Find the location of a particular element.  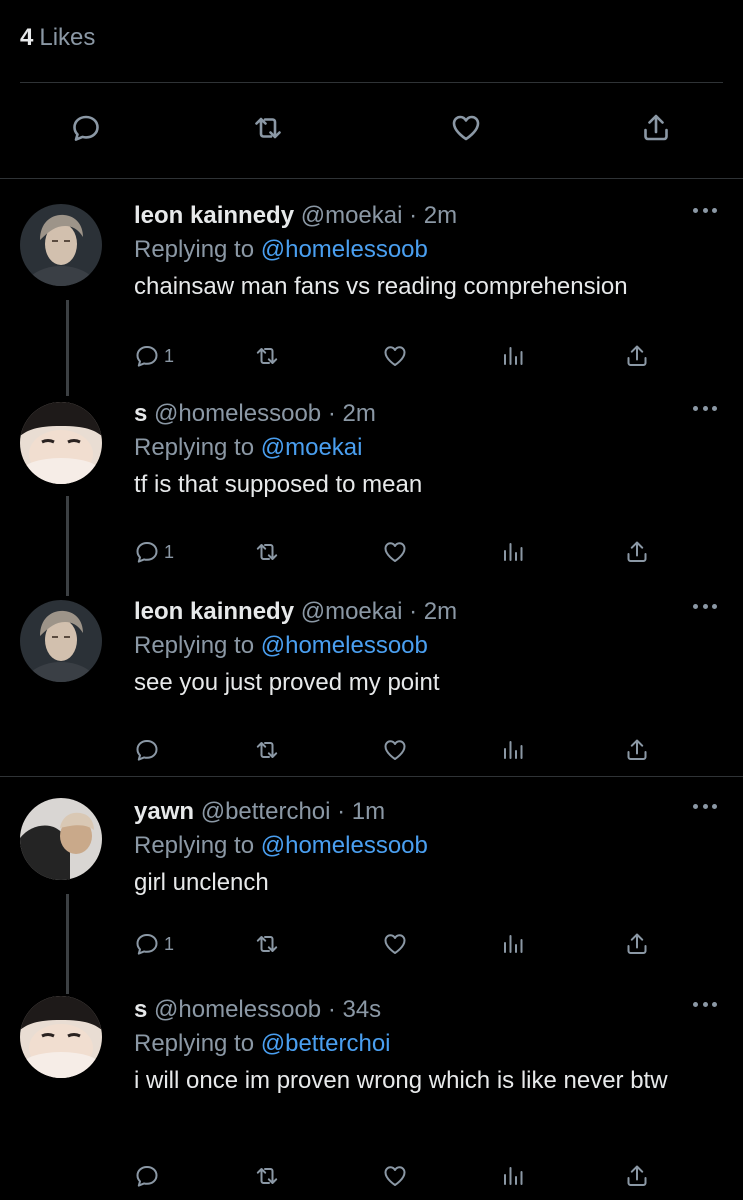

replying-to-mention: @betterchoi is located at coordinates (326, 1043).